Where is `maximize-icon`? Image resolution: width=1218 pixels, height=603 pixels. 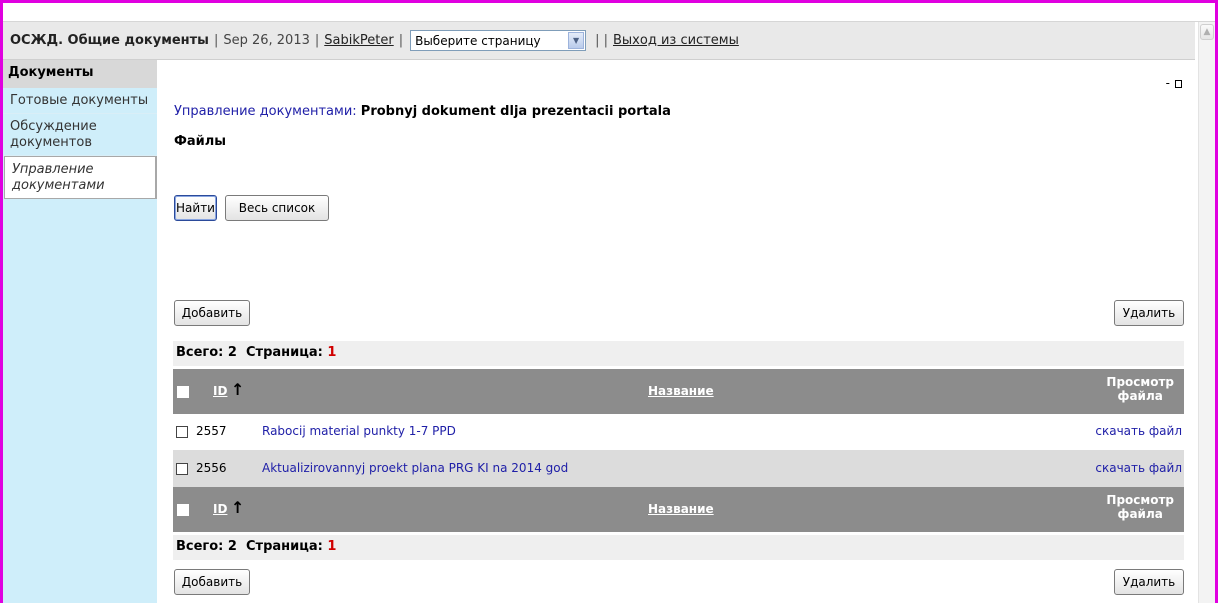 maximize-icon is located at coordinates (1178, 83).